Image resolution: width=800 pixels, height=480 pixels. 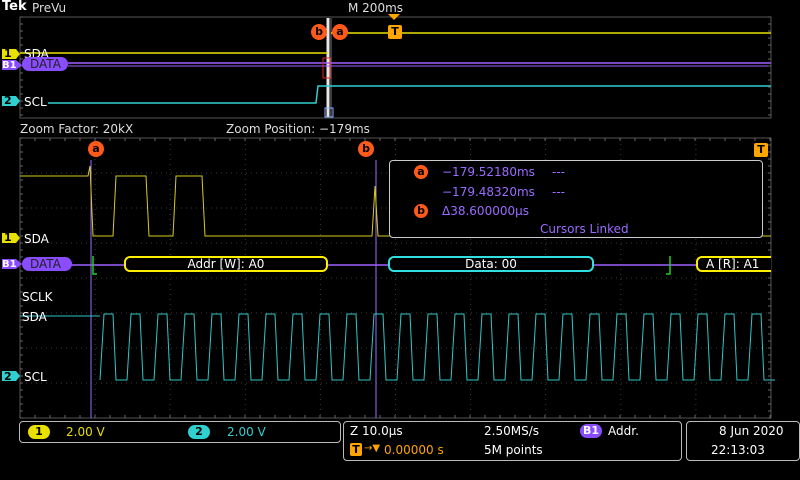 I want to click on main-cursor-a-icon: a, so click(x=96, y=149).